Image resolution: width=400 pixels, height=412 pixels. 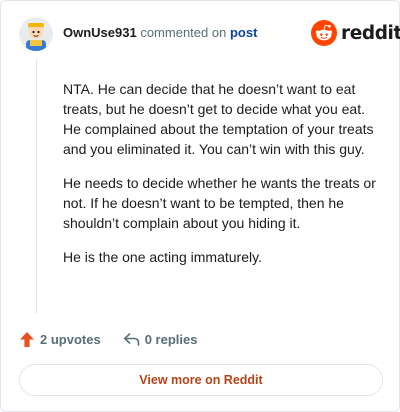 I want to click on reply-button: 0 replies, so click(x=160, y=339).